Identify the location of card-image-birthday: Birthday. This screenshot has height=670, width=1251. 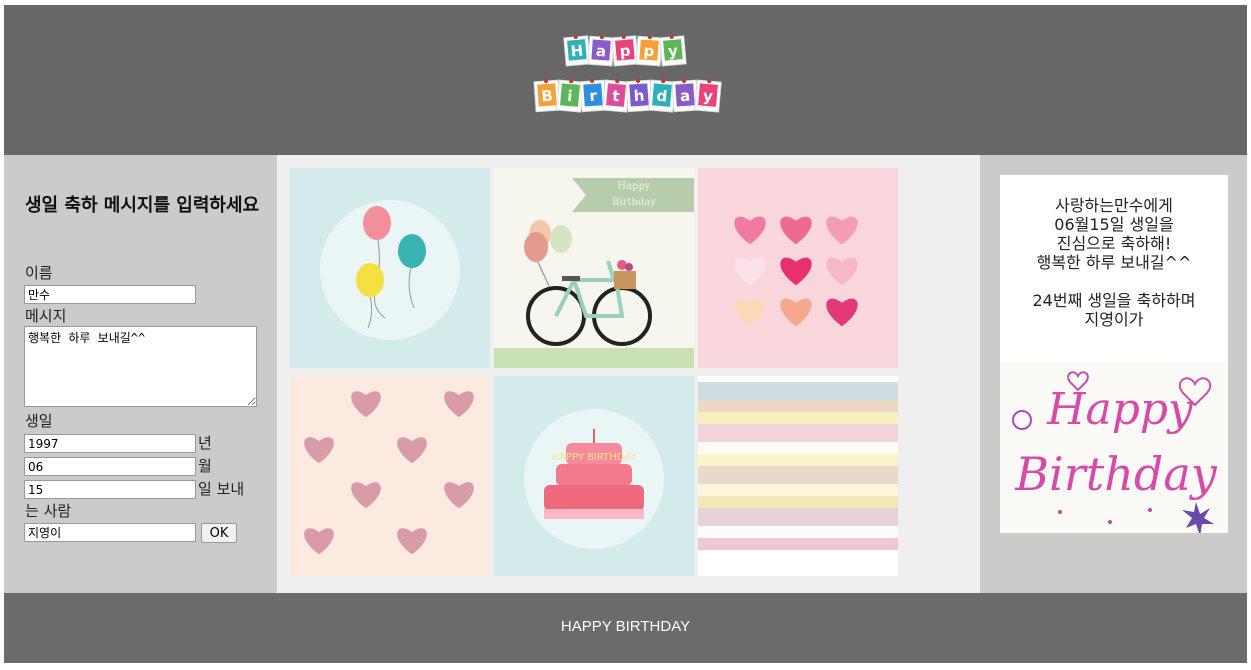
(1115, 474).